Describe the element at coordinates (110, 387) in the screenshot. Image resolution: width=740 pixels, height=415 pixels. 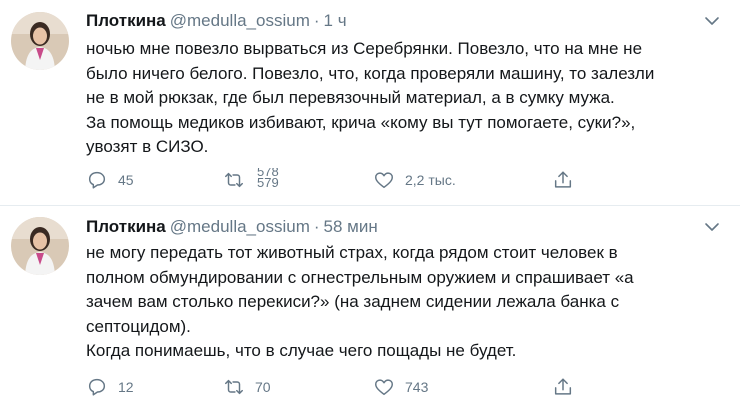
I see `reply-button: 12` at that location.